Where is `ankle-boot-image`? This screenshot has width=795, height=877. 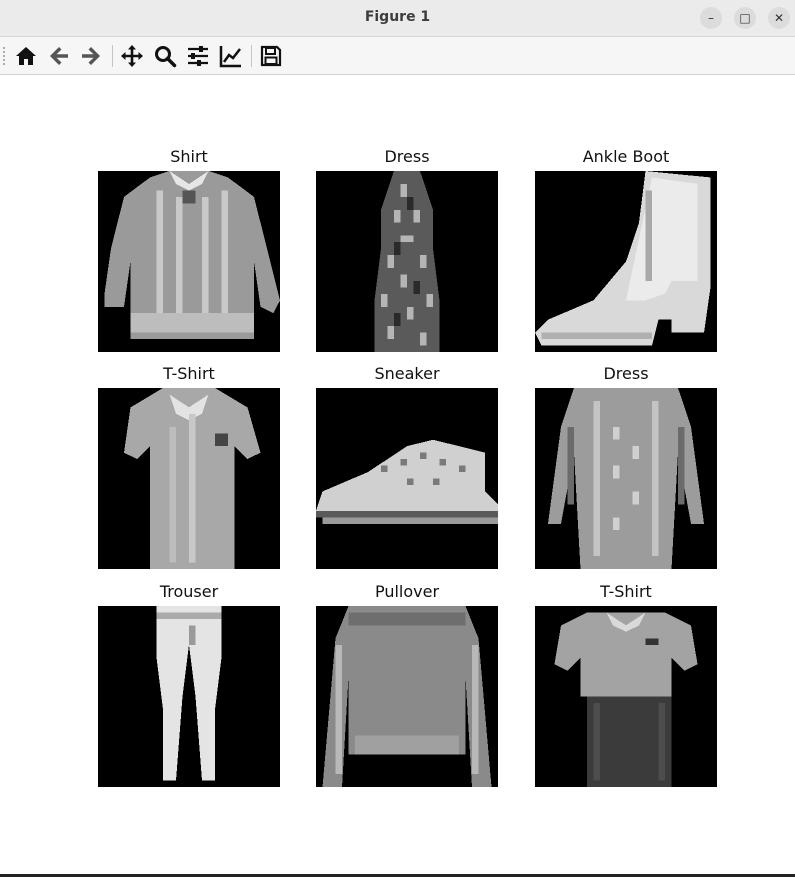
ankle-boot-image is located at coordinates (626, 261).